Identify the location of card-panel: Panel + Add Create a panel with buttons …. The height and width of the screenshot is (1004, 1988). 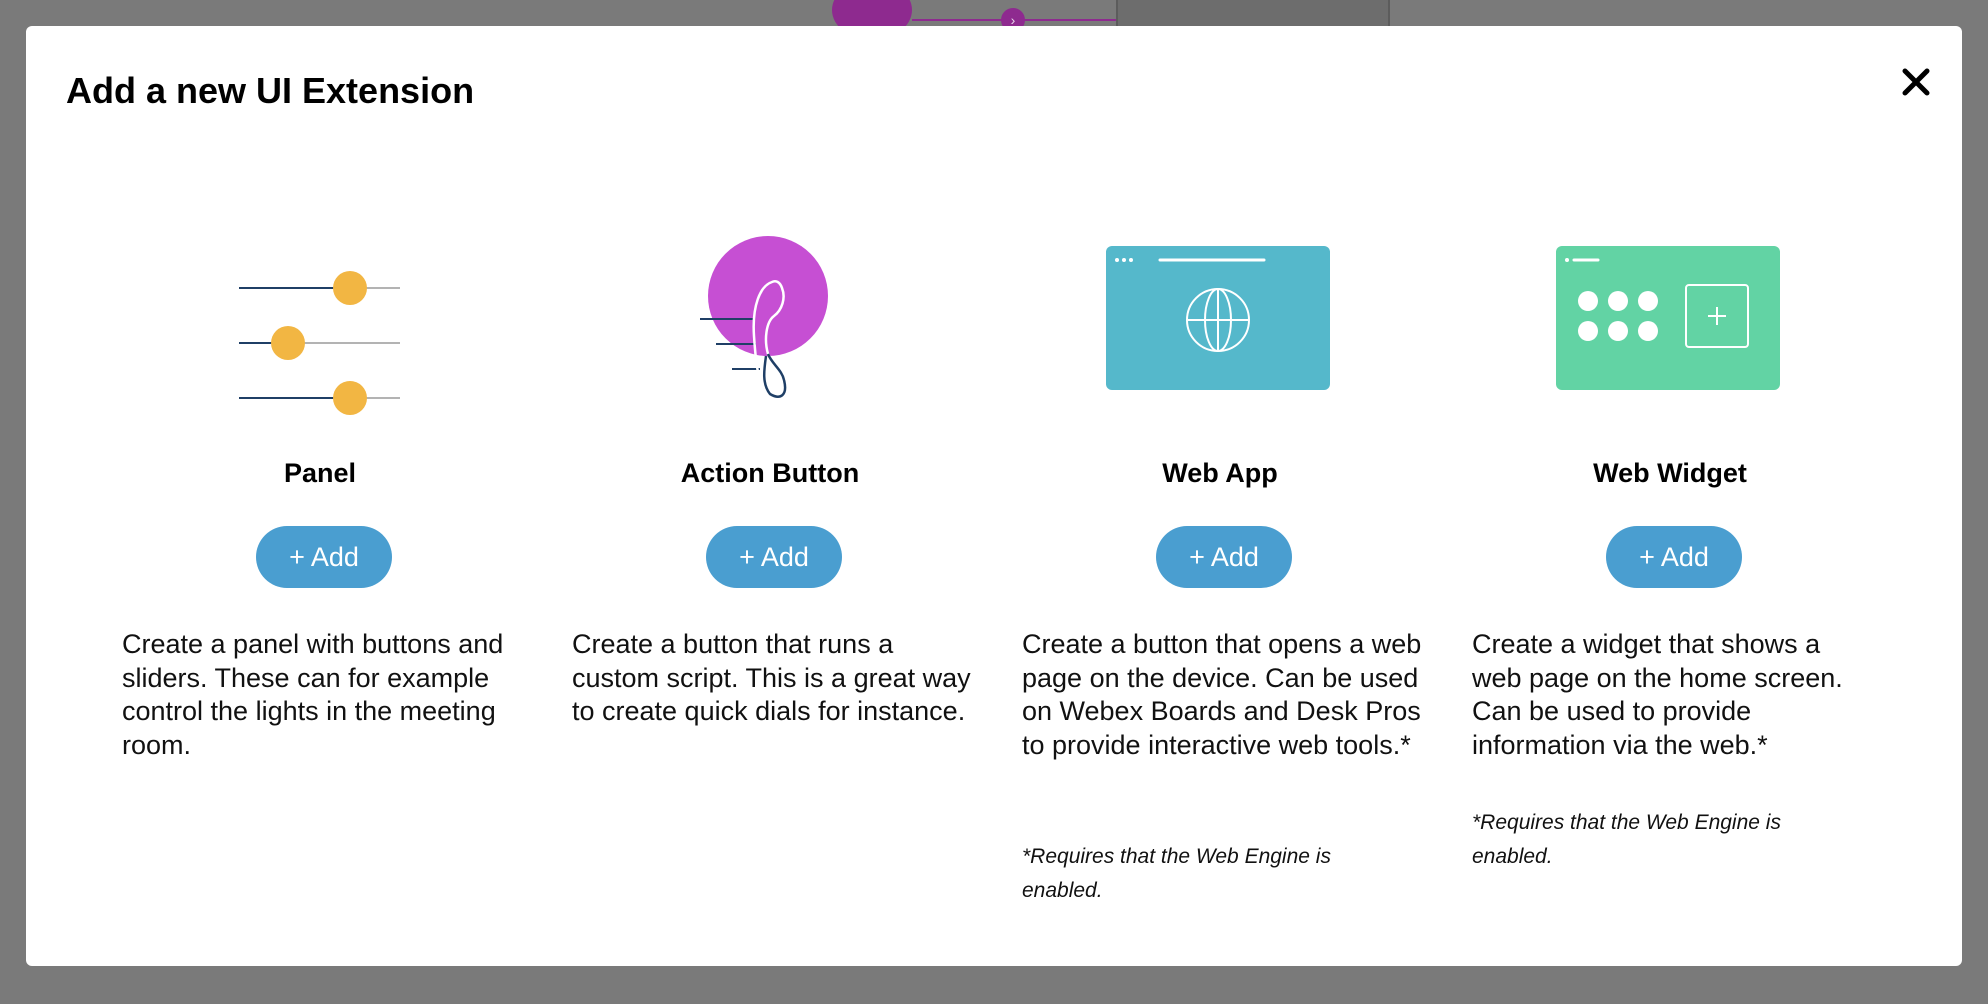
(320, 498).